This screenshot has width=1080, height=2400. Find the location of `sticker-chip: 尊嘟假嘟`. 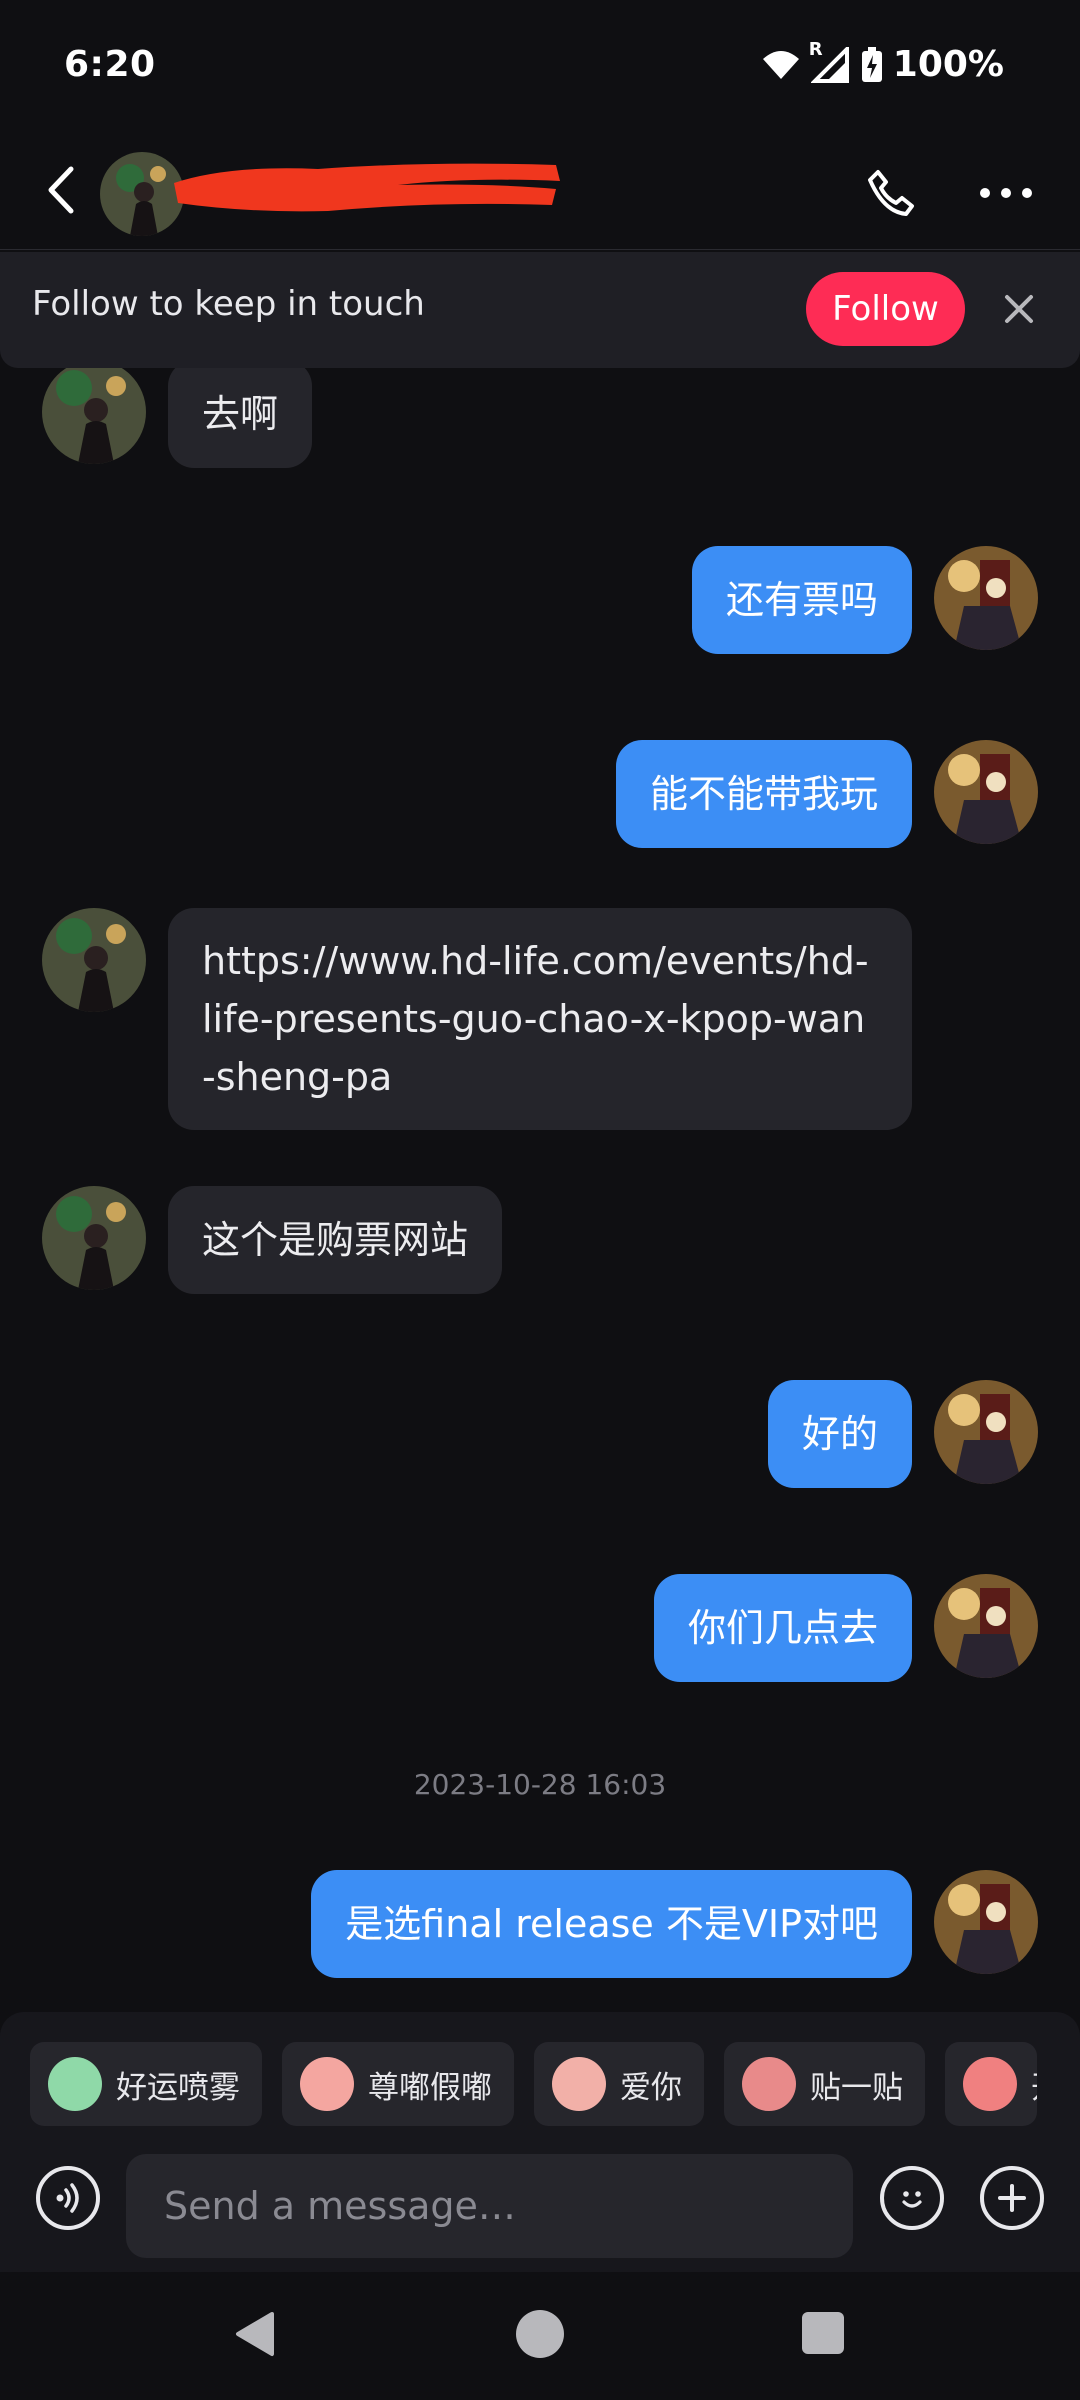

sticker-chip: 尊嘟假嘟 is located at coordinates (398, 2084).